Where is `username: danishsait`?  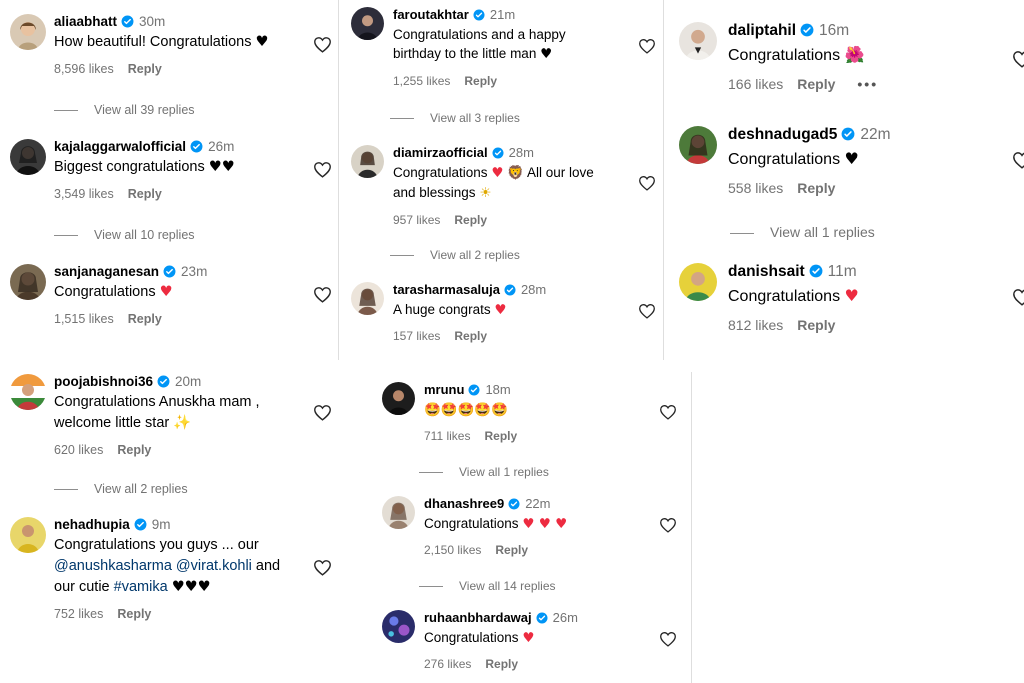 username: danishsait is located at coordinates (766, 271).